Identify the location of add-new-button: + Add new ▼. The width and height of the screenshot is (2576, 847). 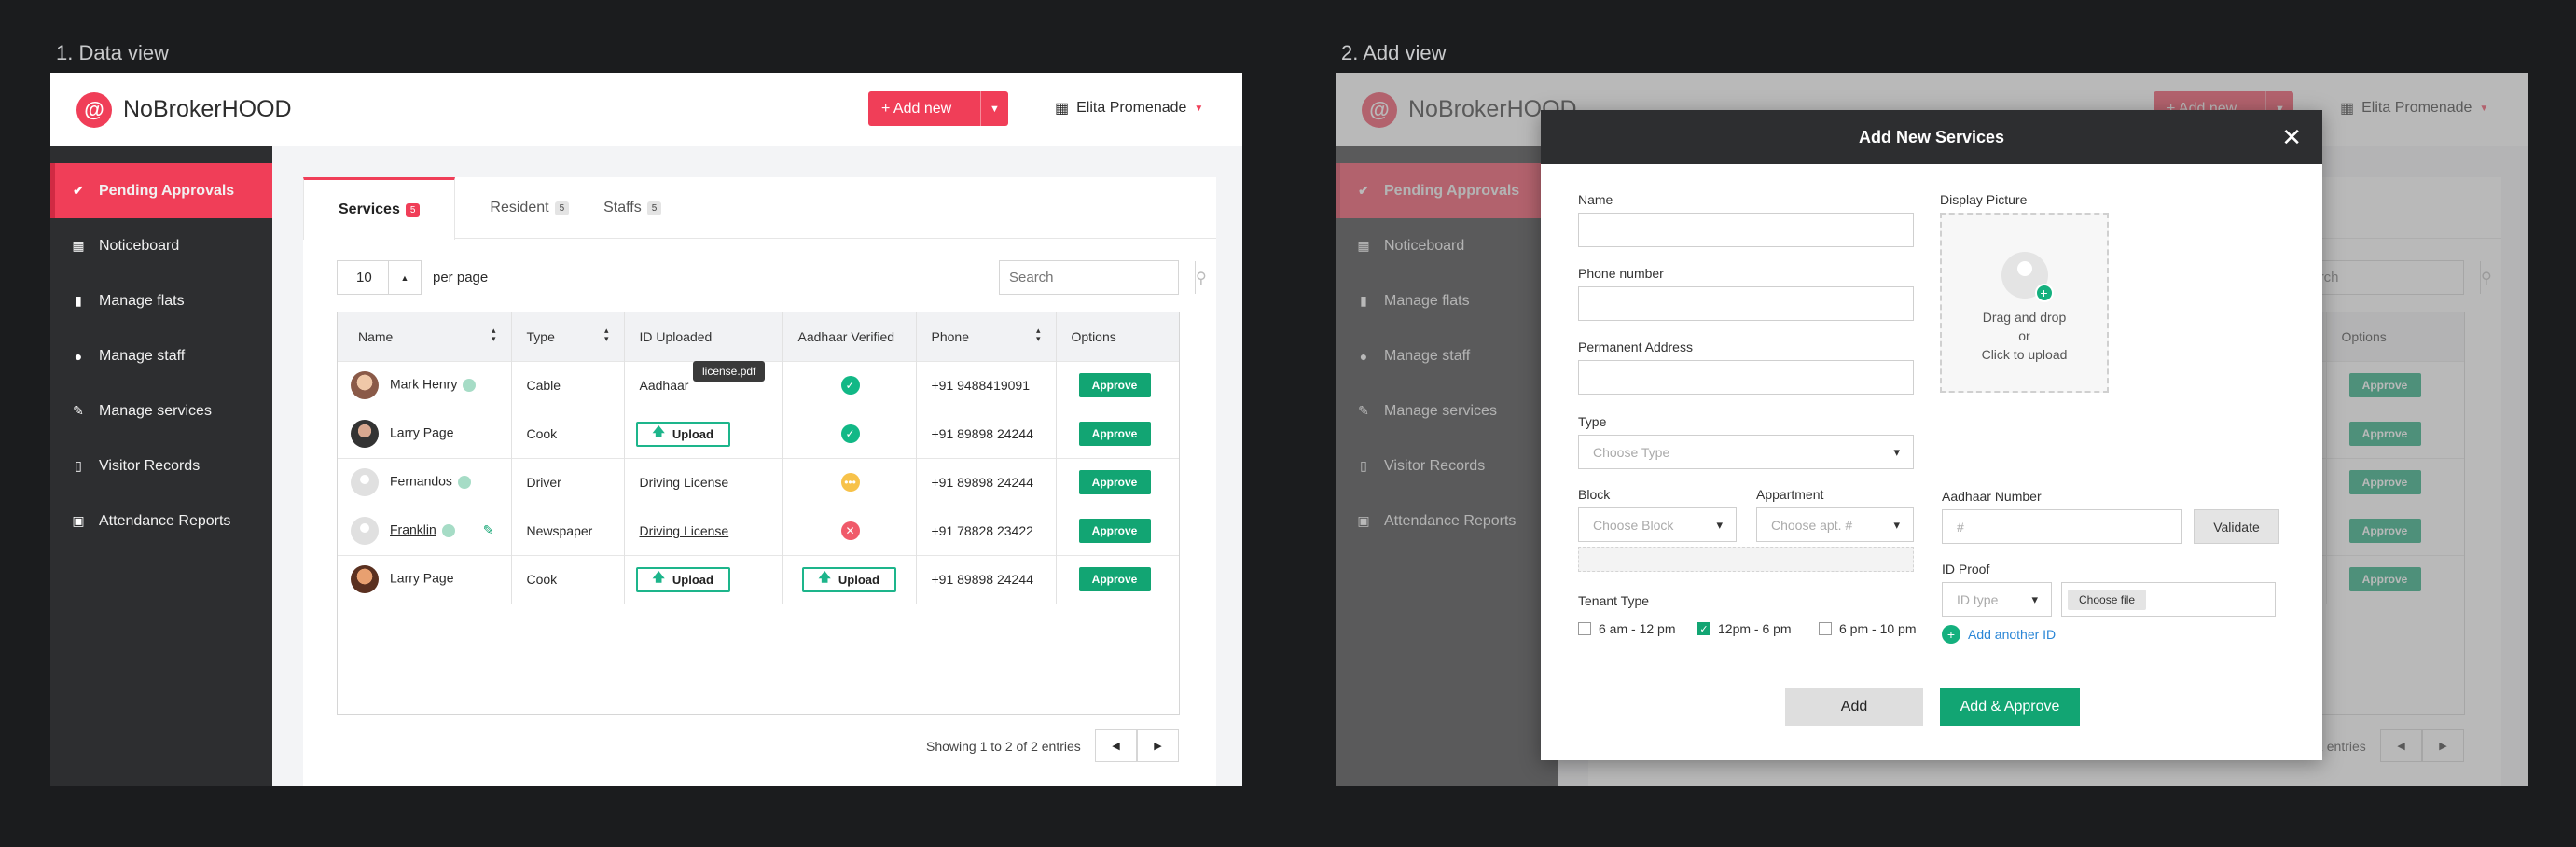
(938, 108).